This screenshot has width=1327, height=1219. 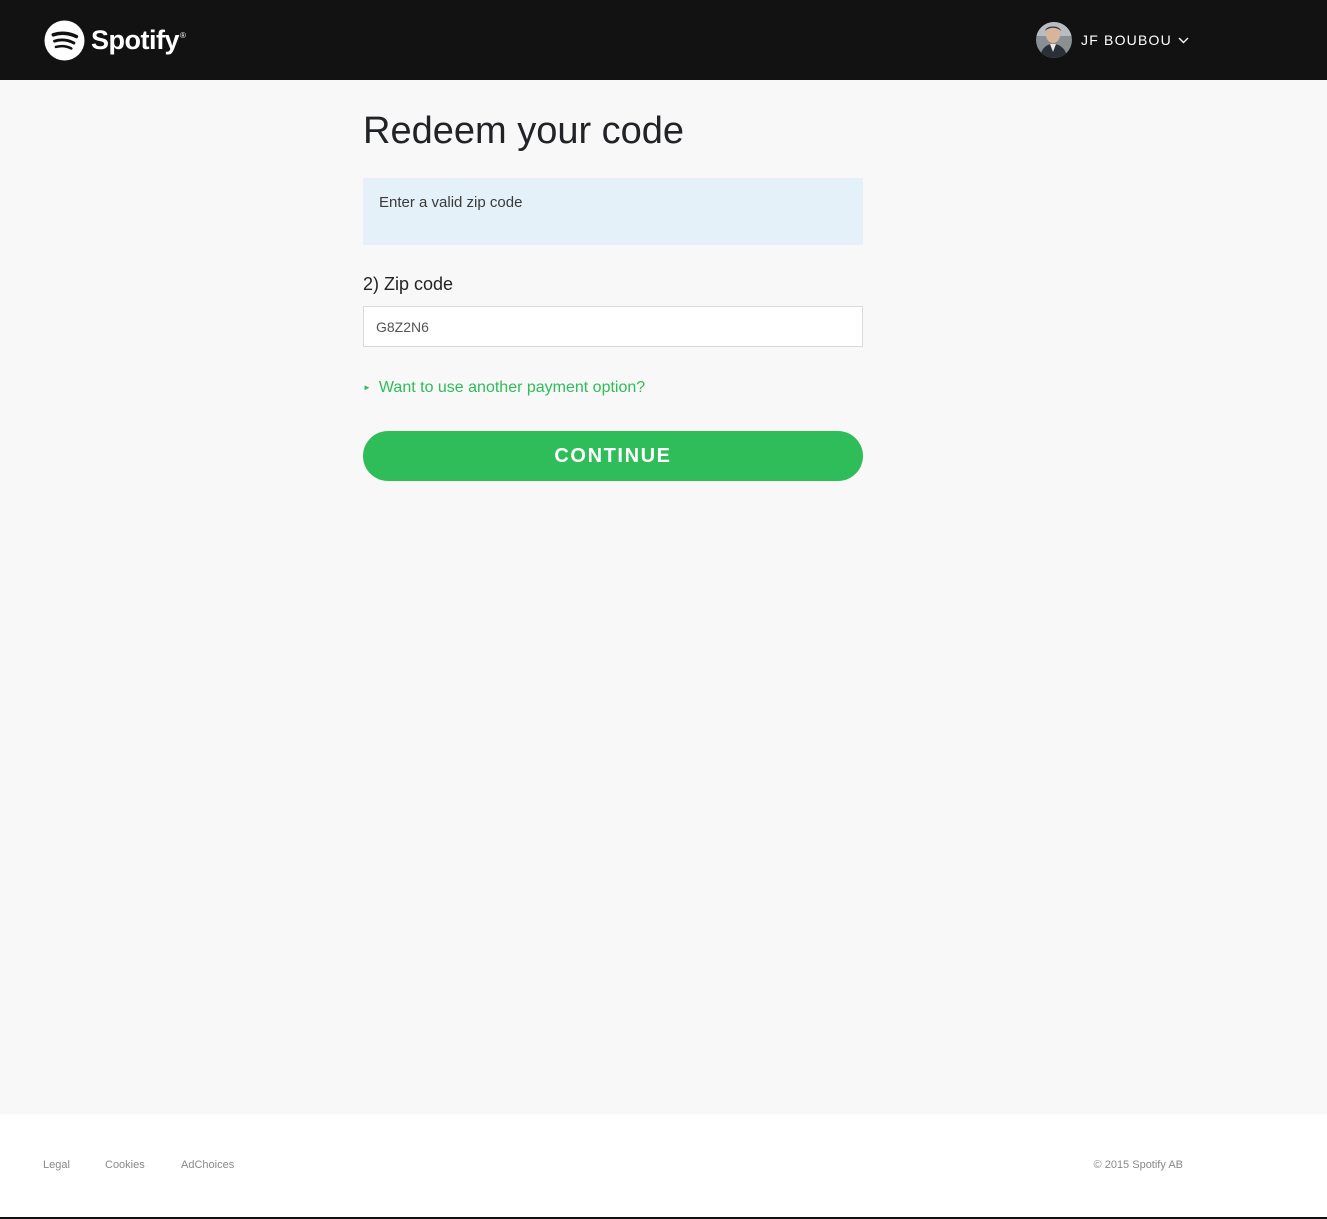 What do you see at coordinates (125, 1165) in the screenshot?
I see `footer-link-cookies: Cookies` at bounding box center [125, 1165].